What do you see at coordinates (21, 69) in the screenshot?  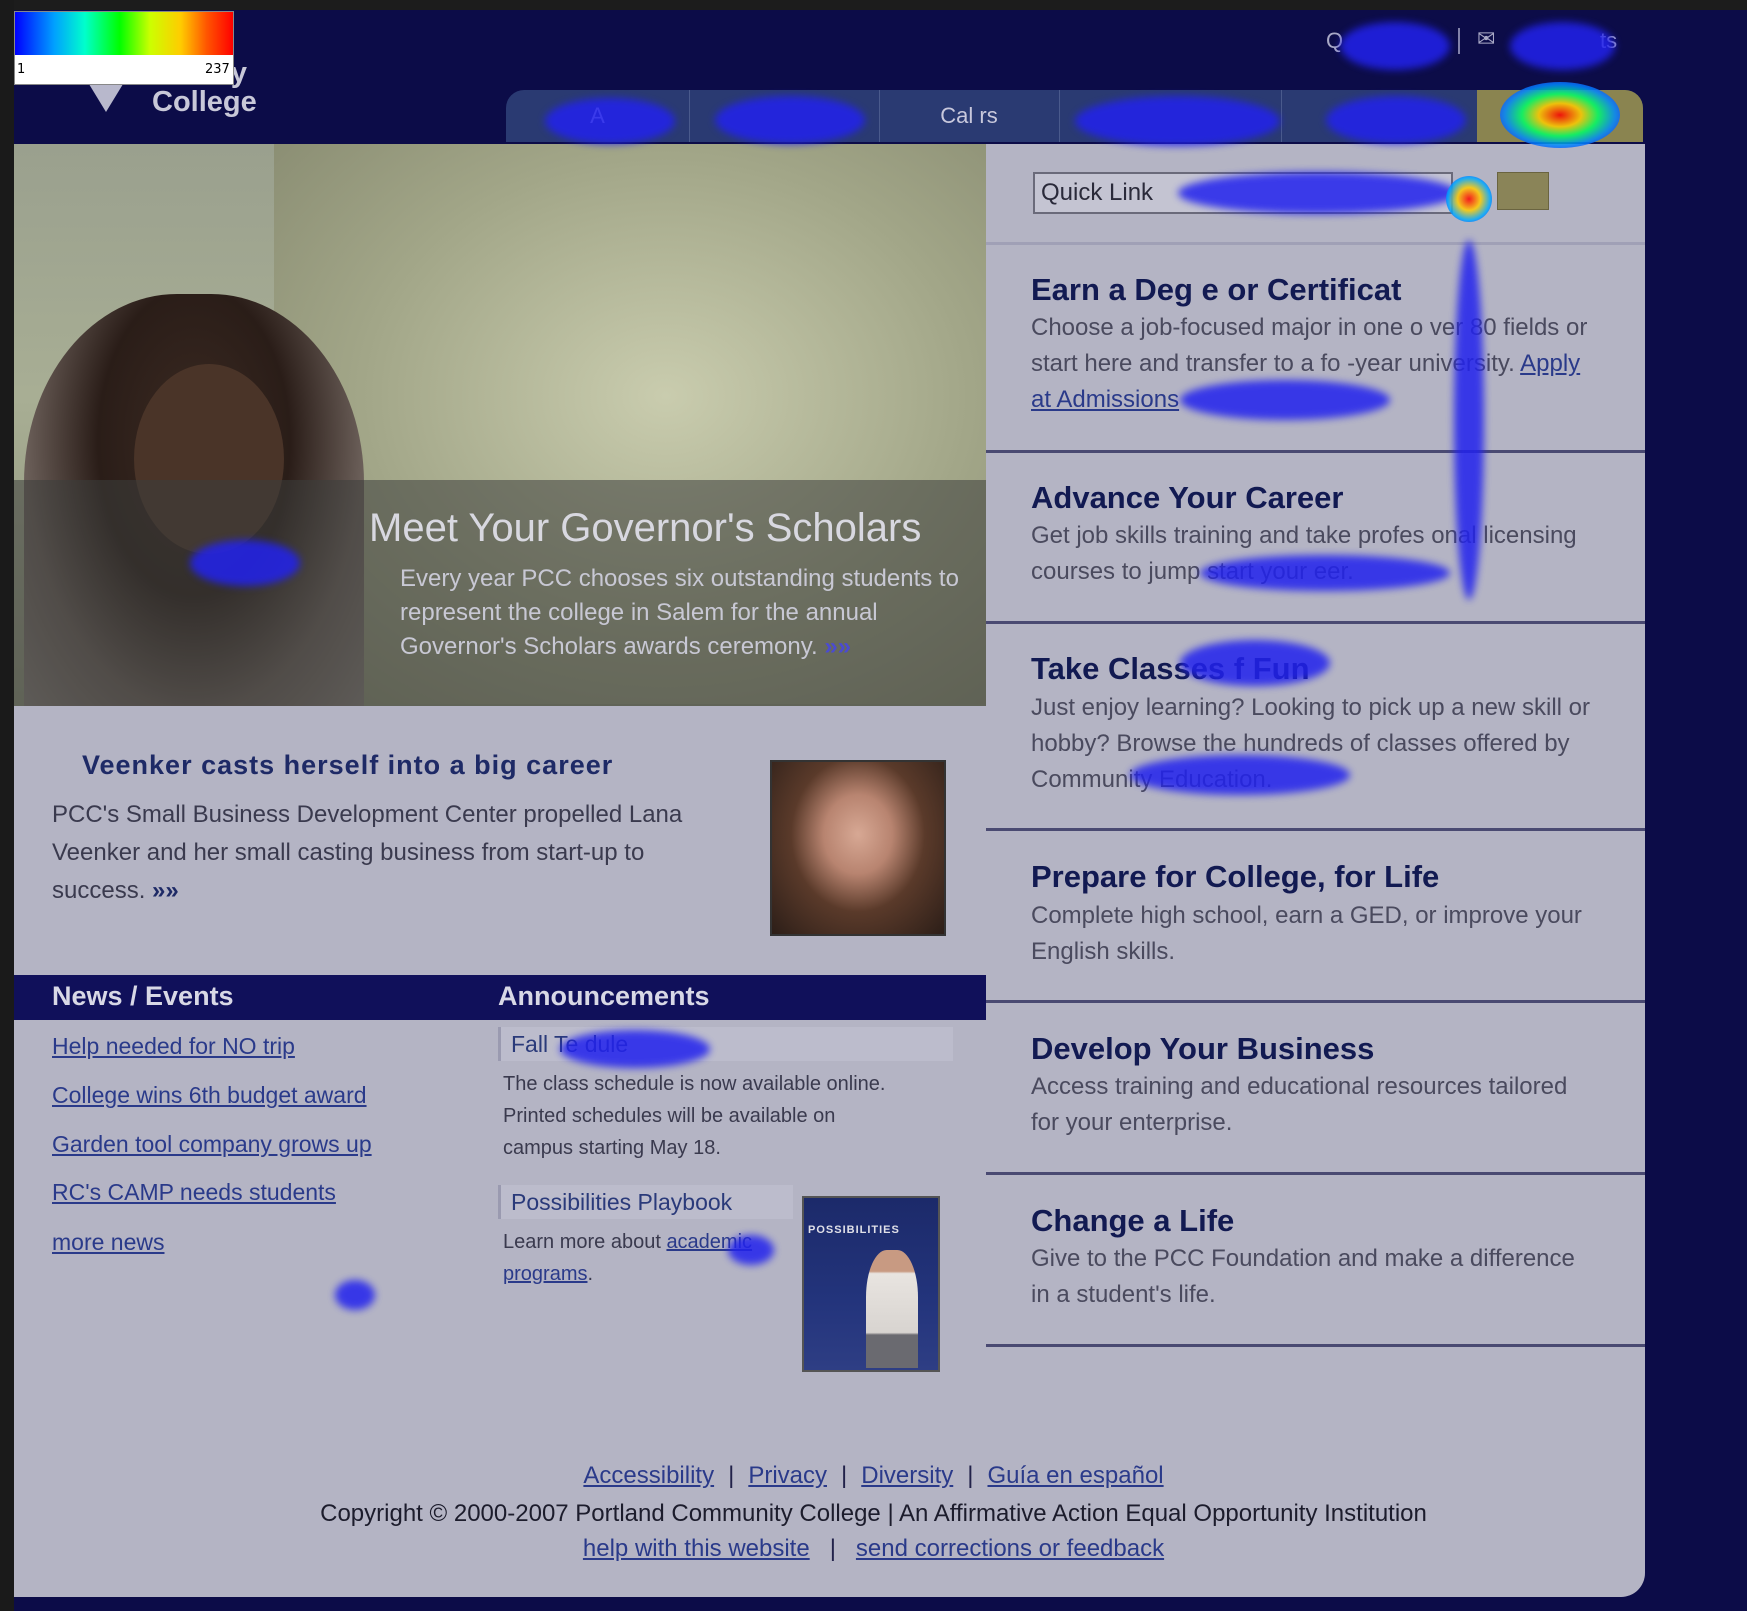 I see `legend-min: 1` at bounding box center [21, 69].